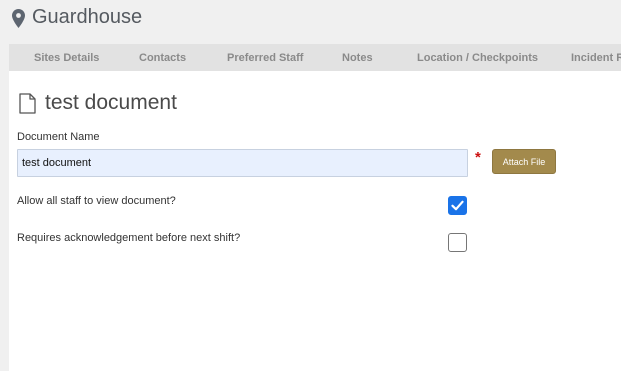 Image resolution: width=621 pixels, height=371 pixels. I want to click on tab-contacts: Contacts, so click(162, 57).